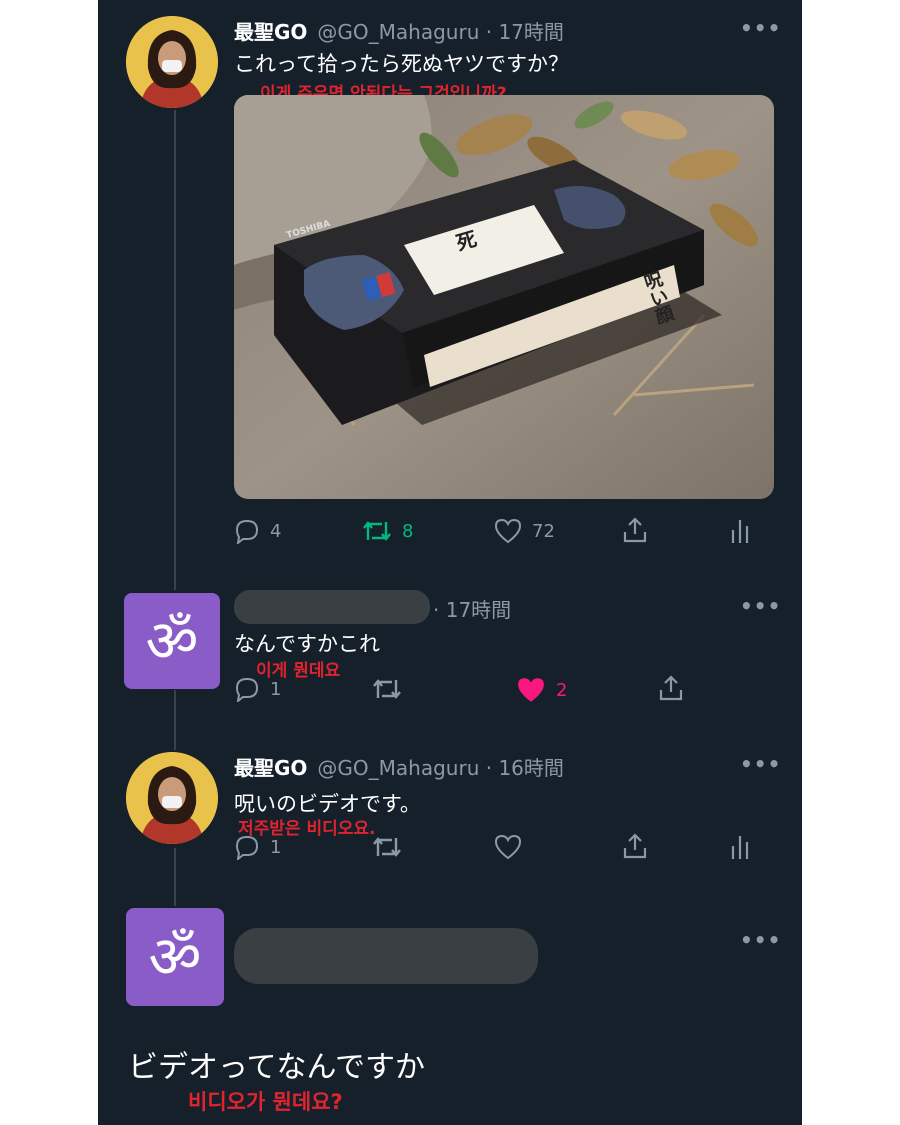 The height and width of the screenshot is (1125, 900). I want to click on like-button: 2, so click(541, 690).